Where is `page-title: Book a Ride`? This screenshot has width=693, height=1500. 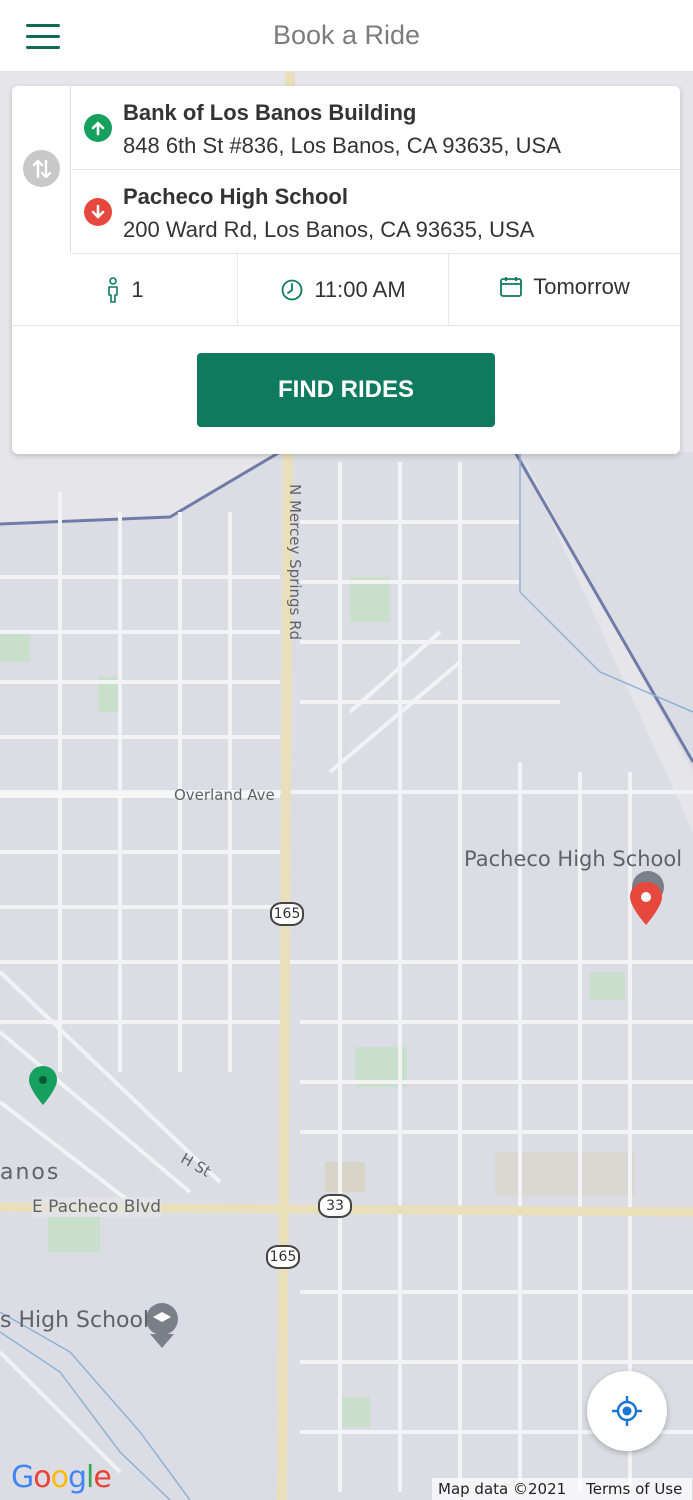 page-title: Book a Ride is located at coordinates (346, 35).